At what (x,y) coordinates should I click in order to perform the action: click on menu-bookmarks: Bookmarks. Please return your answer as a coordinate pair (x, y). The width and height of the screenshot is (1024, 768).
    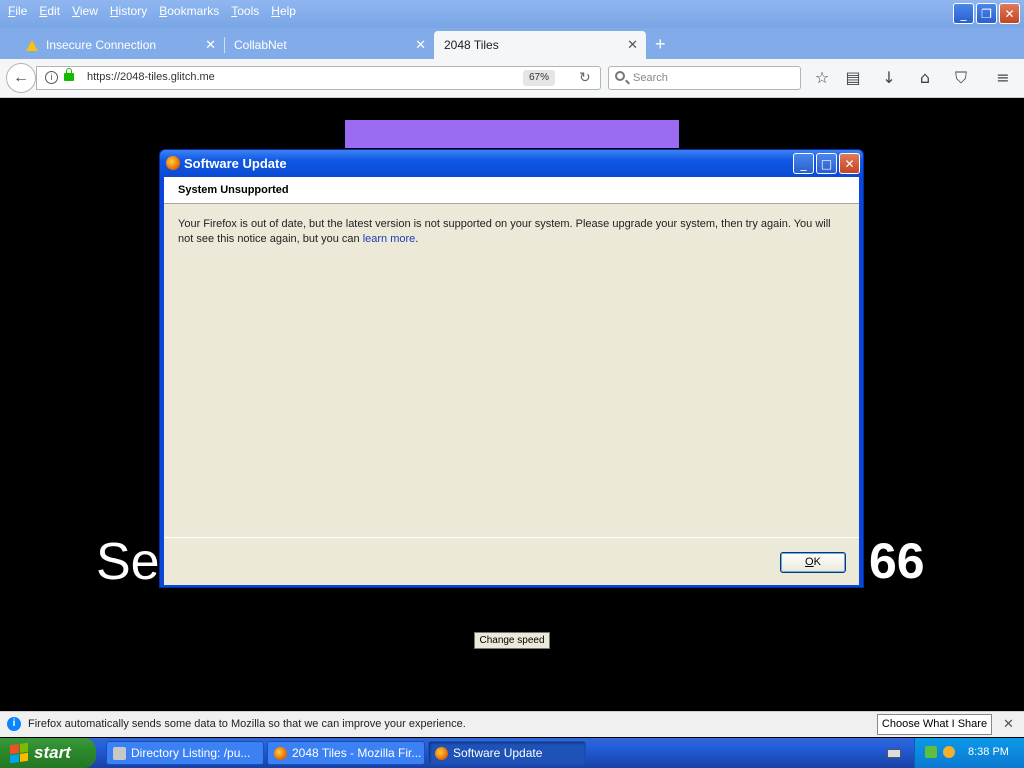
    Looking at the image, I should click on (189, 11).